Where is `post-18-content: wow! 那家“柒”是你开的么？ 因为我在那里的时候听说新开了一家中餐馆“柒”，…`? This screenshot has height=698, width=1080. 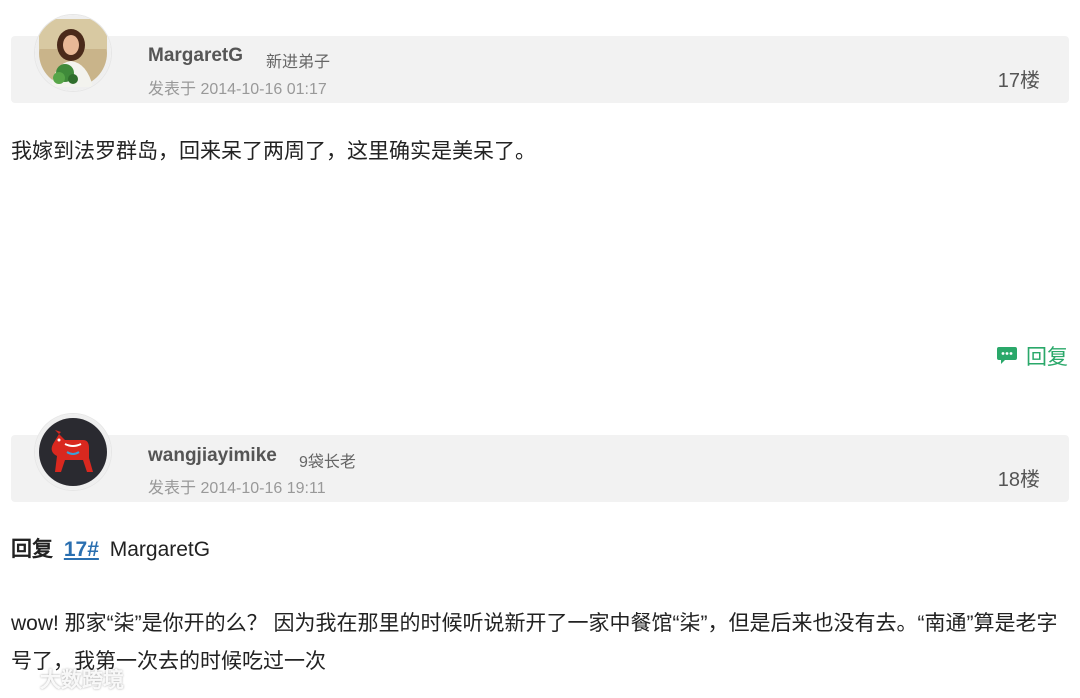 post-18-content: wow! 那家“柒”是你开的么？ 因为我在那里的时候听说新开了一家中餐馆“柒”，… is located at coordinates (534, 642).